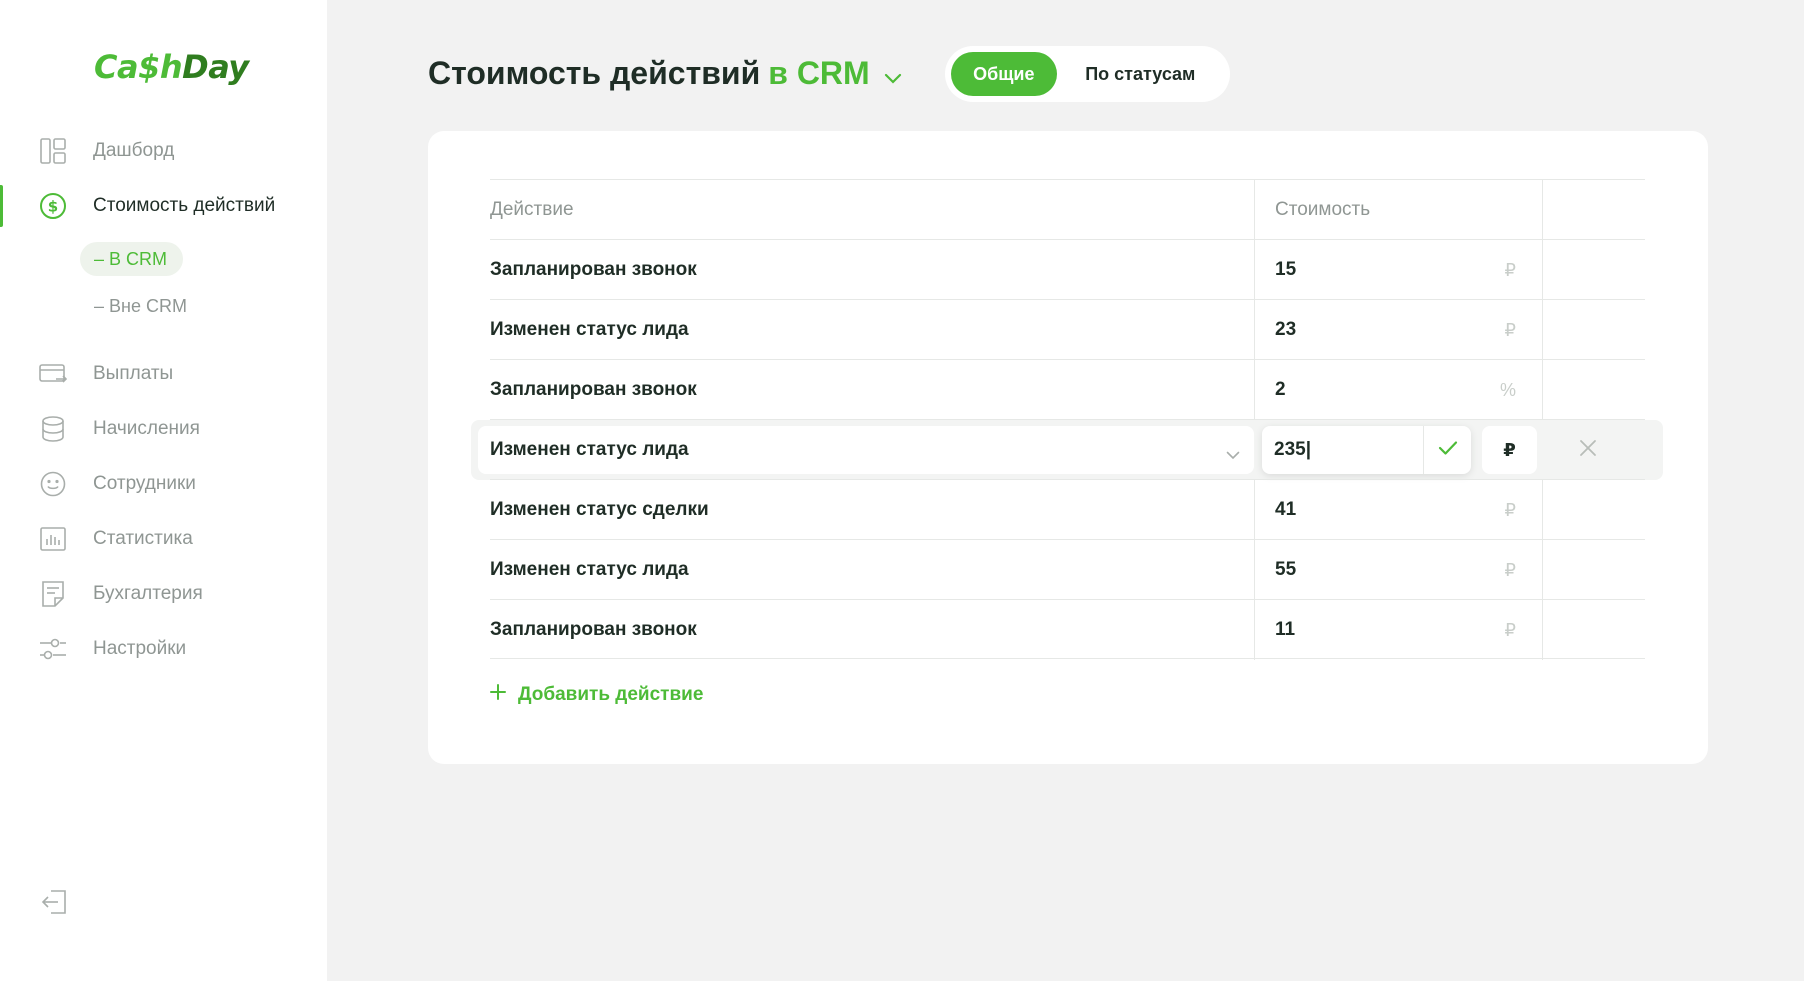 The height and width of the screenshot is (981, 1804). Describe the element at coordinates (1398, 390) in the screenshot. I see `row-cost: 2 %` at that location.